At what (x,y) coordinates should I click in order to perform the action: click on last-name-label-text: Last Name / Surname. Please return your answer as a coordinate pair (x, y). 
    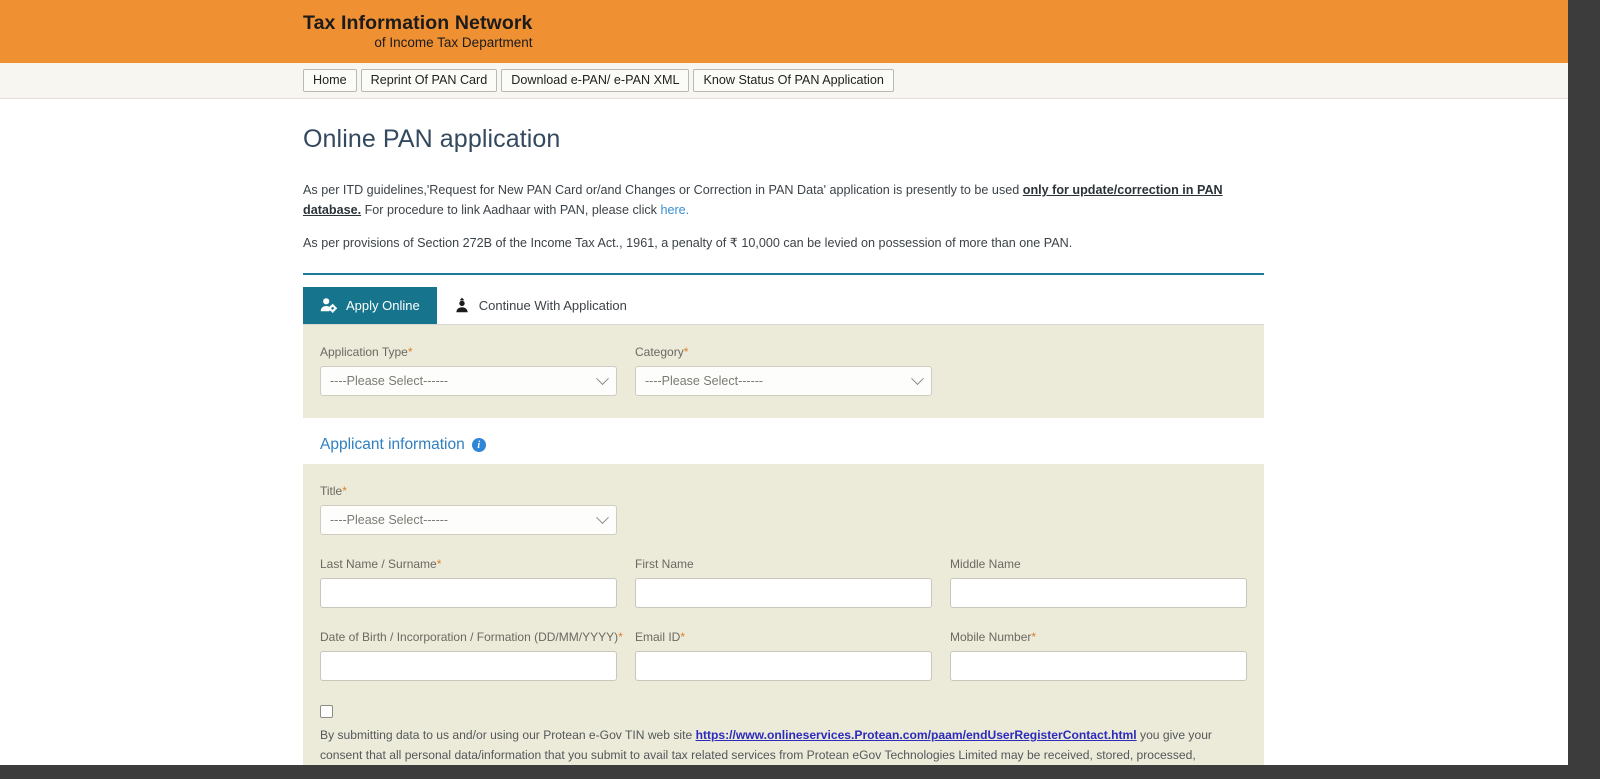
    Looking at the image, I should click on (378, 564).